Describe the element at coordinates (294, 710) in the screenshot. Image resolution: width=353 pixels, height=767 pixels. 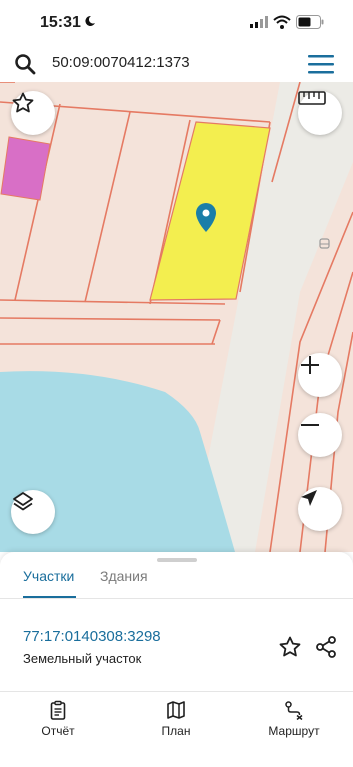
I see `route-icon` at that location.